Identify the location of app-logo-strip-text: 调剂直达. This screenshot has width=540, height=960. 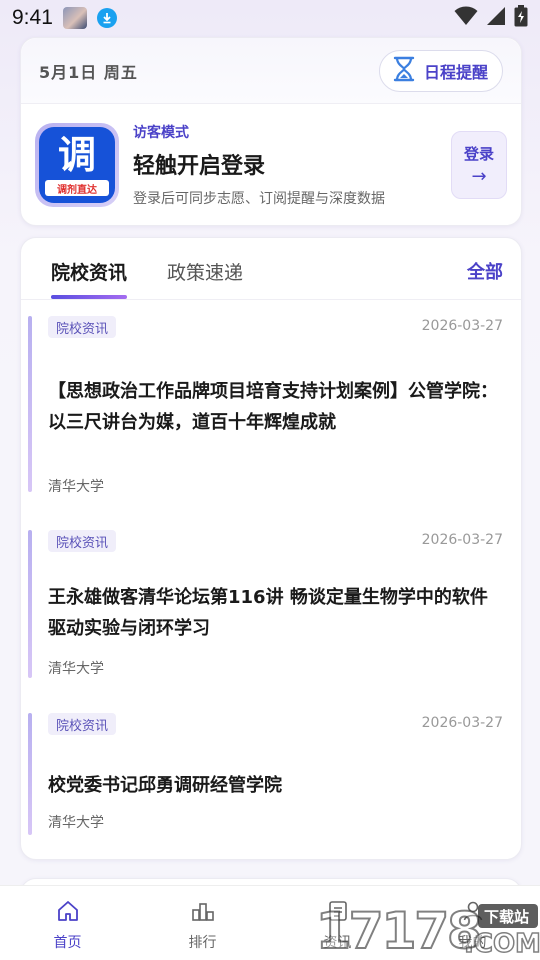
(77, 190).